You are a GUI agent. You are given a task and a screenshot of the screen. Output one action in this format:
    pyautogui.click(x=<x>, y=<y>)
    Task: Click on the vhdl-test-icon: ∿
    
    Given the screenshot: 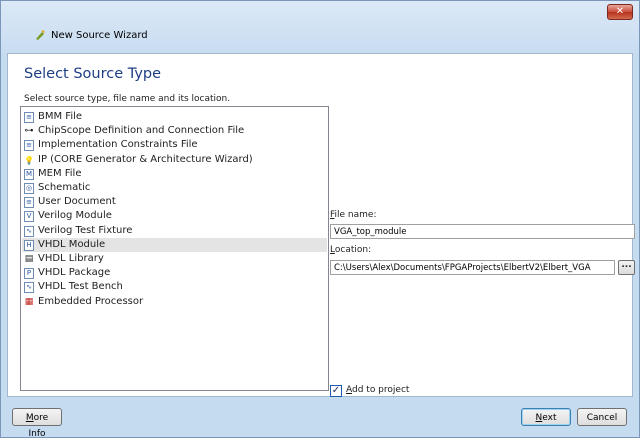 What is the action you would take?
    pyautogui.click(x=29, y=288)
    